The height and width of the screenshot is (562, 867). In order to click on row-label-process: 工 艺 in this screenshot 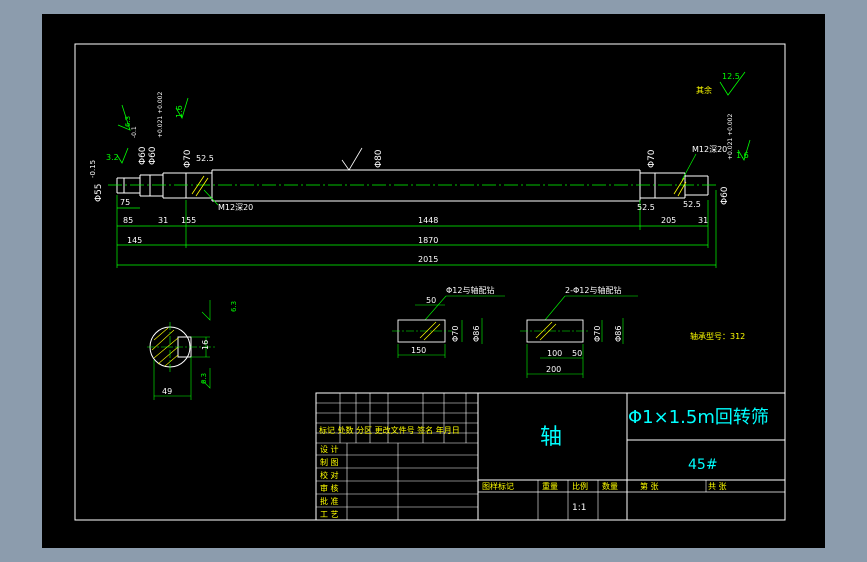, I will do `click(329, 514)`.